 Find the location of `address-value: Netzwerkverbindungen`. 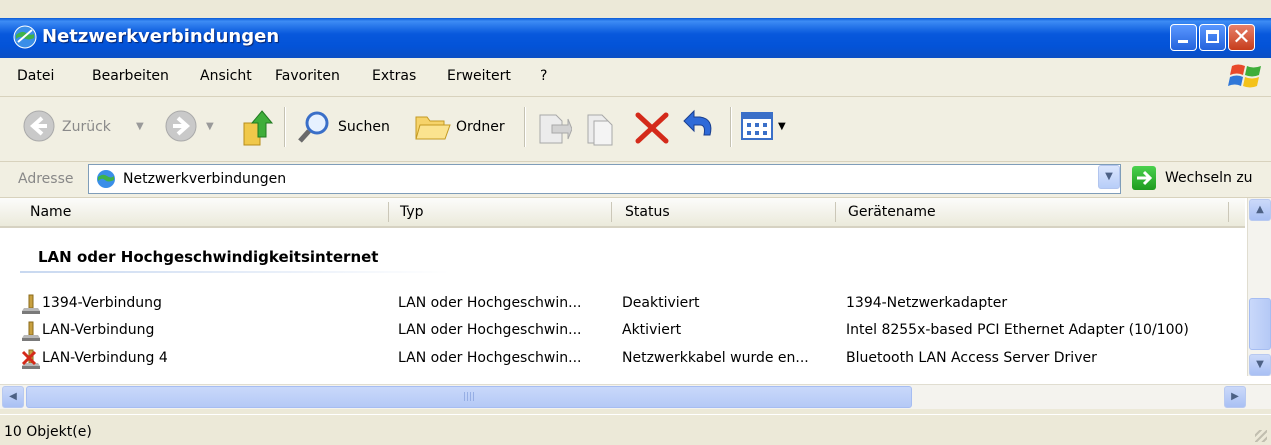

address-value: Netzwerkverbindungen is located at coordinates (205, 179).